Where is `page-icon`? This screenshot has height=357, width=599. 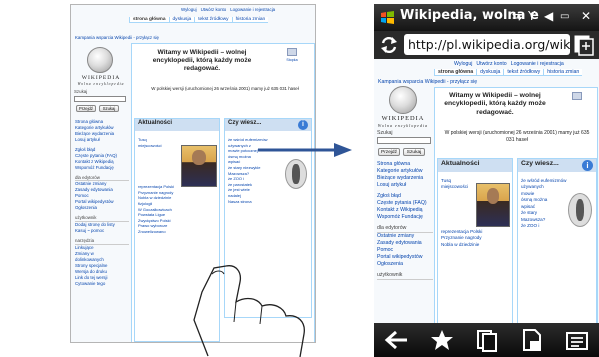 page-icon is located at coordinates (532, 340).